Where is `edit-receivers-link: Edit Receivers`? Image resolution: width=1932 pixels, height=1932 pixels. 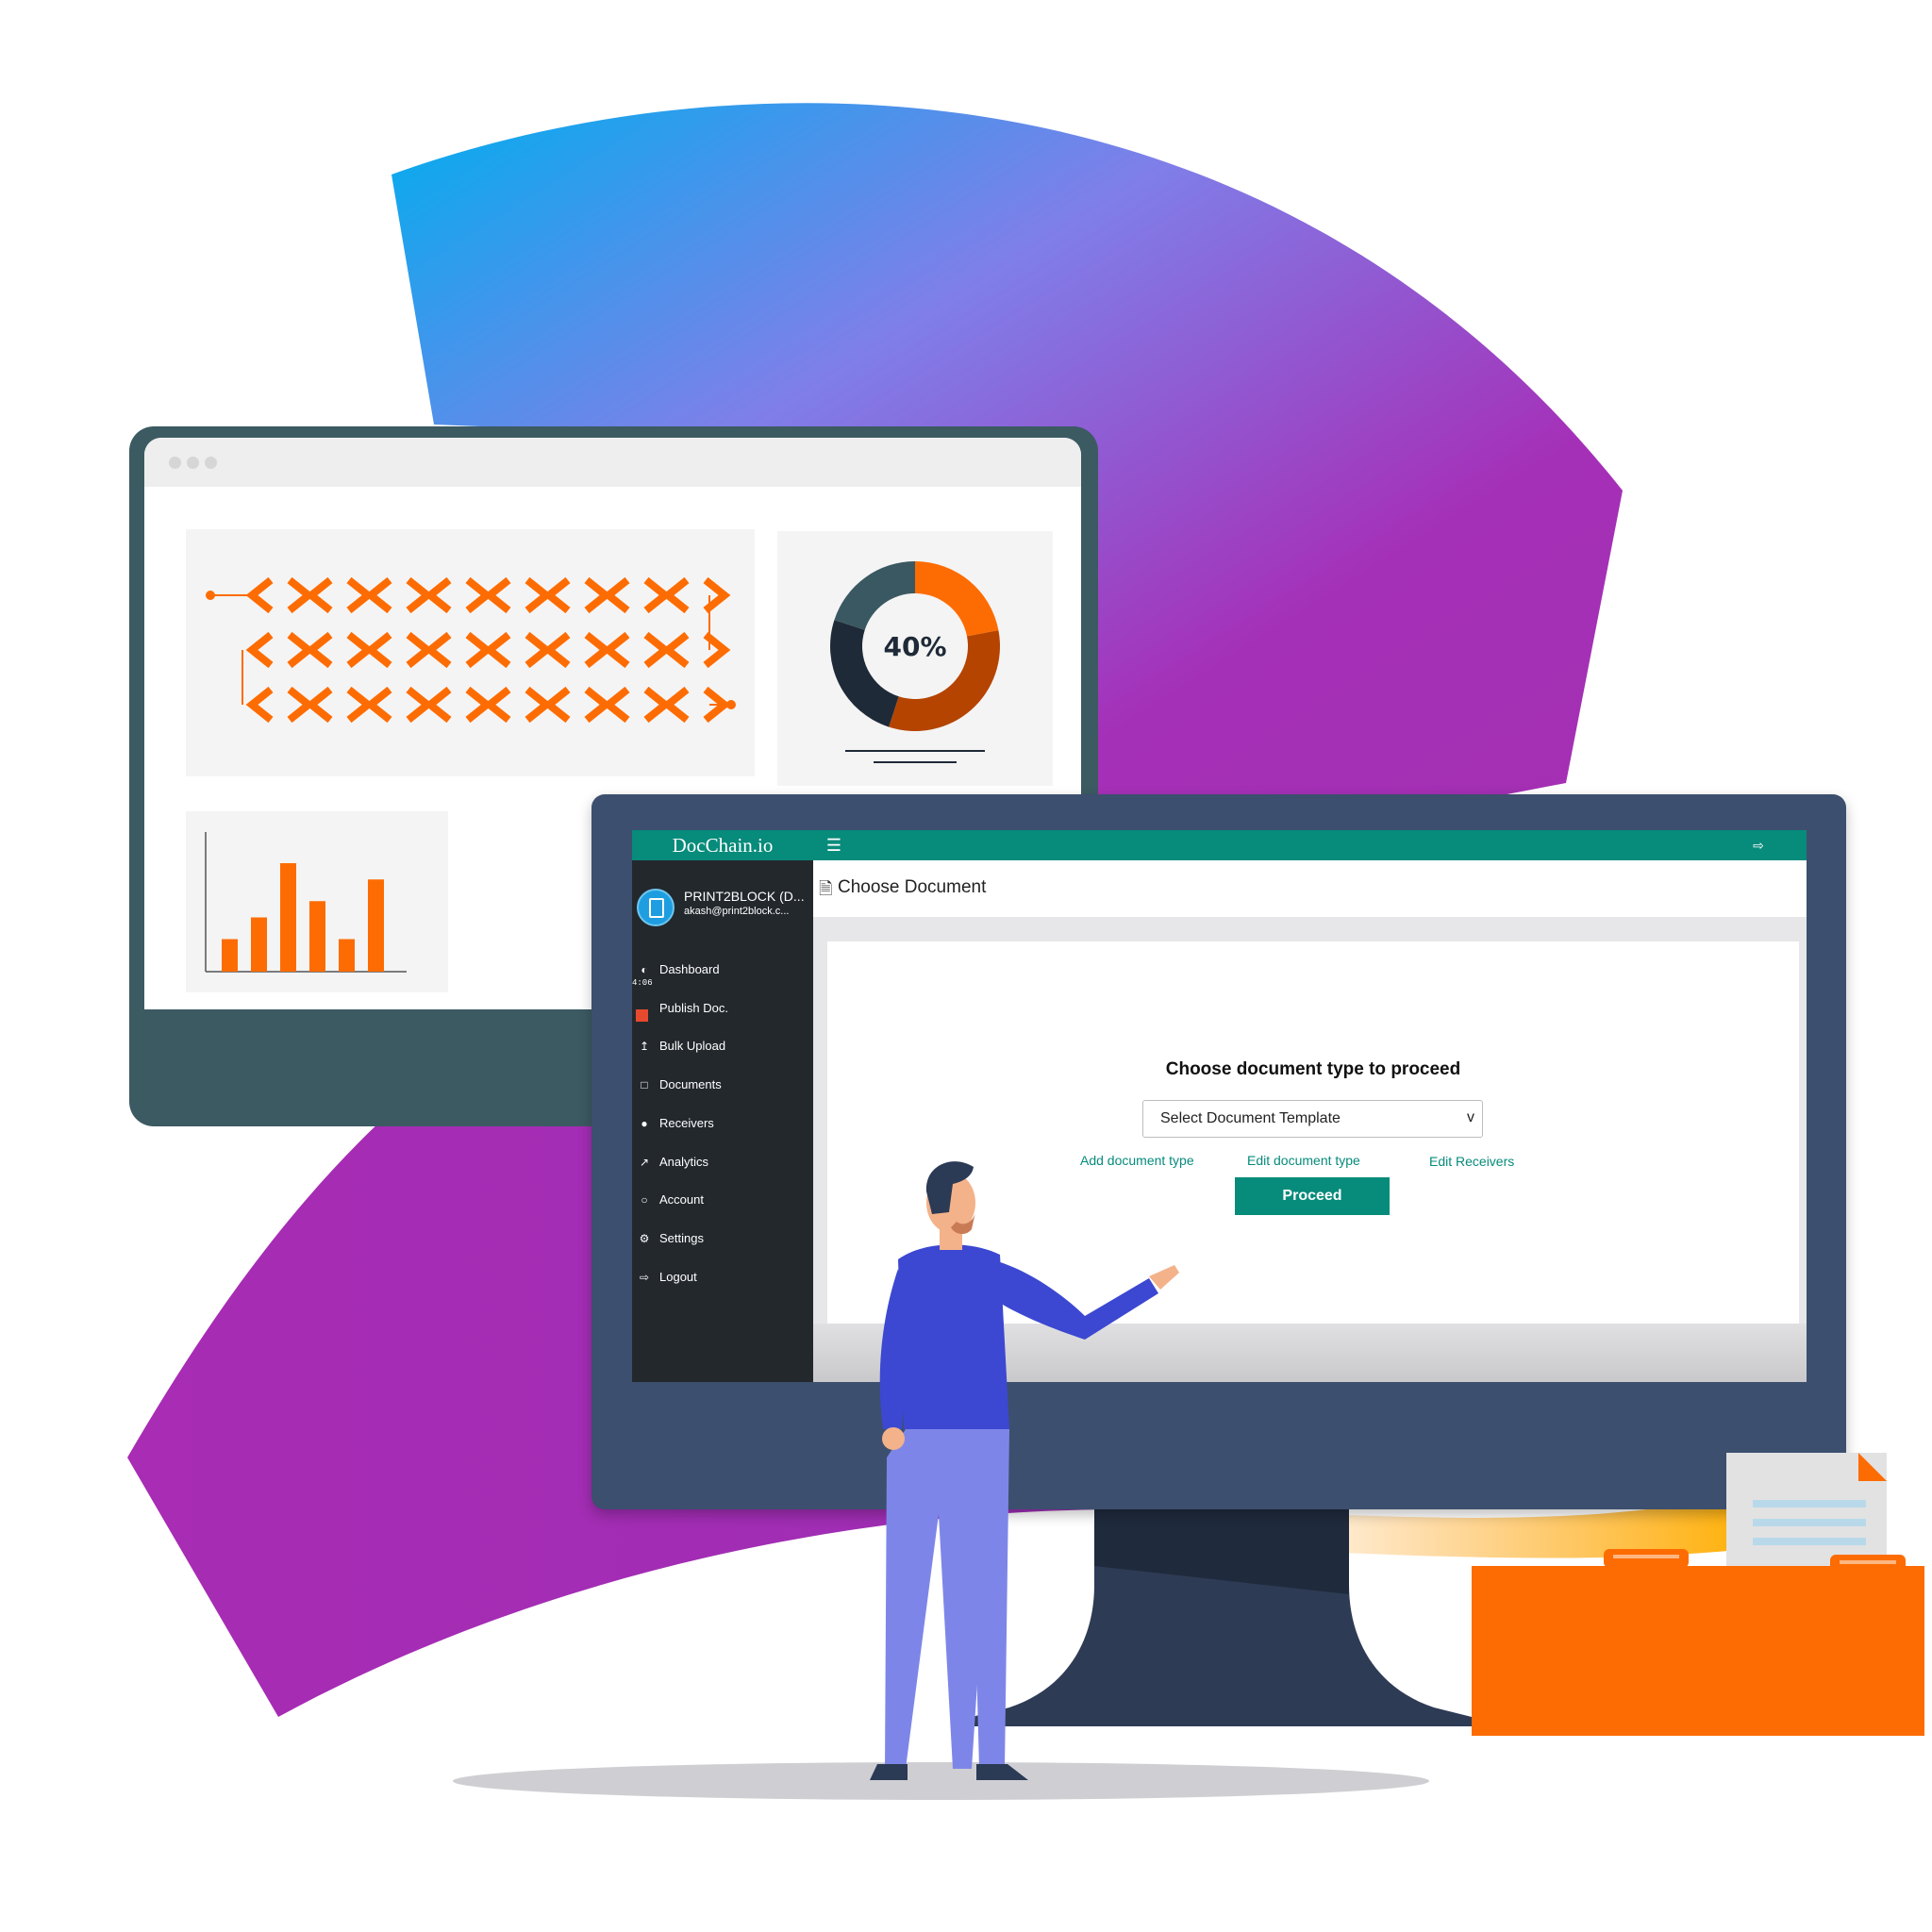
edit-receivers-link: Edit Receivers is located at coordinates (1471, 1162).